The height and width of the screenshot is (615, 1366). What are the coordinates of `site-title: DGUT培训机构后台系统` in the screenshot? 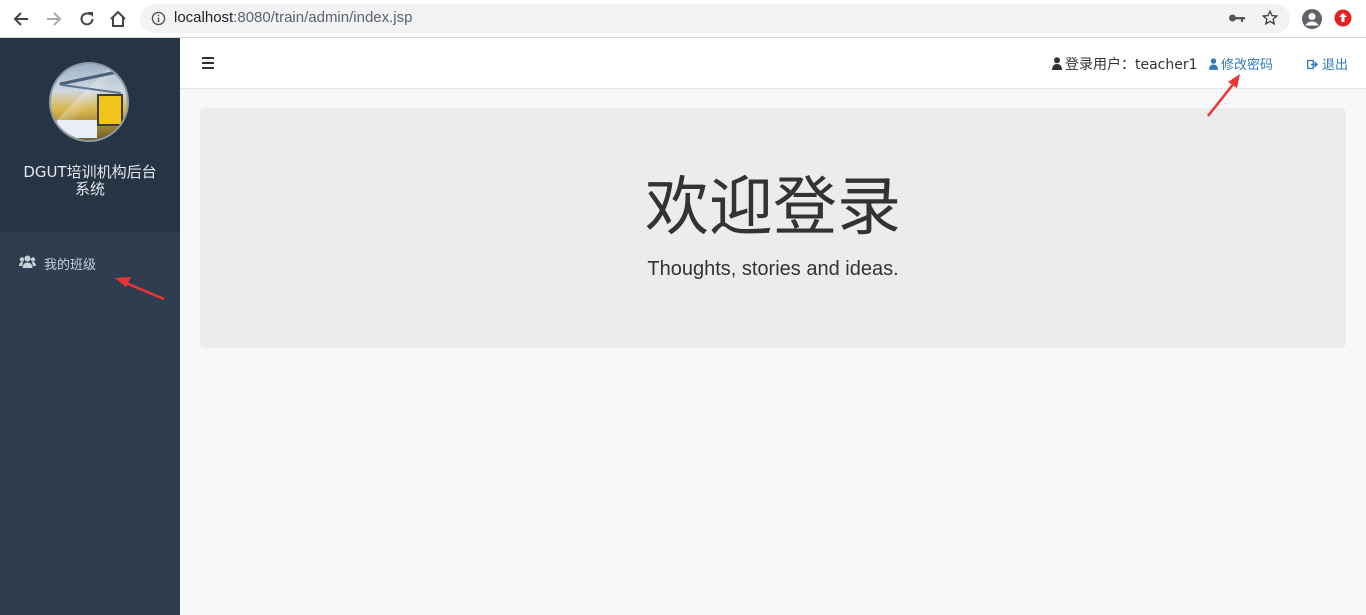 It's located at (90, 180).